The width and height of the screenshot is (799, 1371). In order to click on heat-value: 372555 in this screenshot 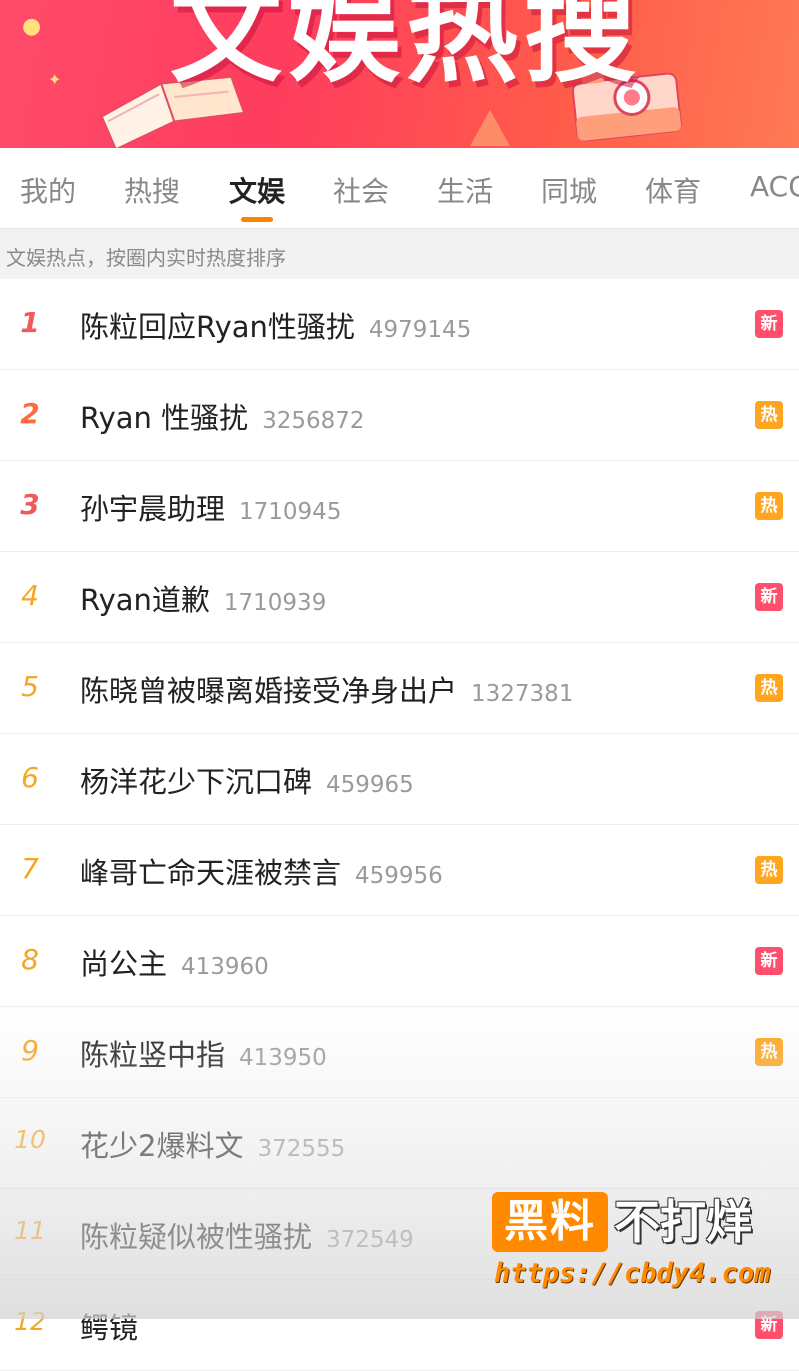, I will do `click(301, 1149)`.